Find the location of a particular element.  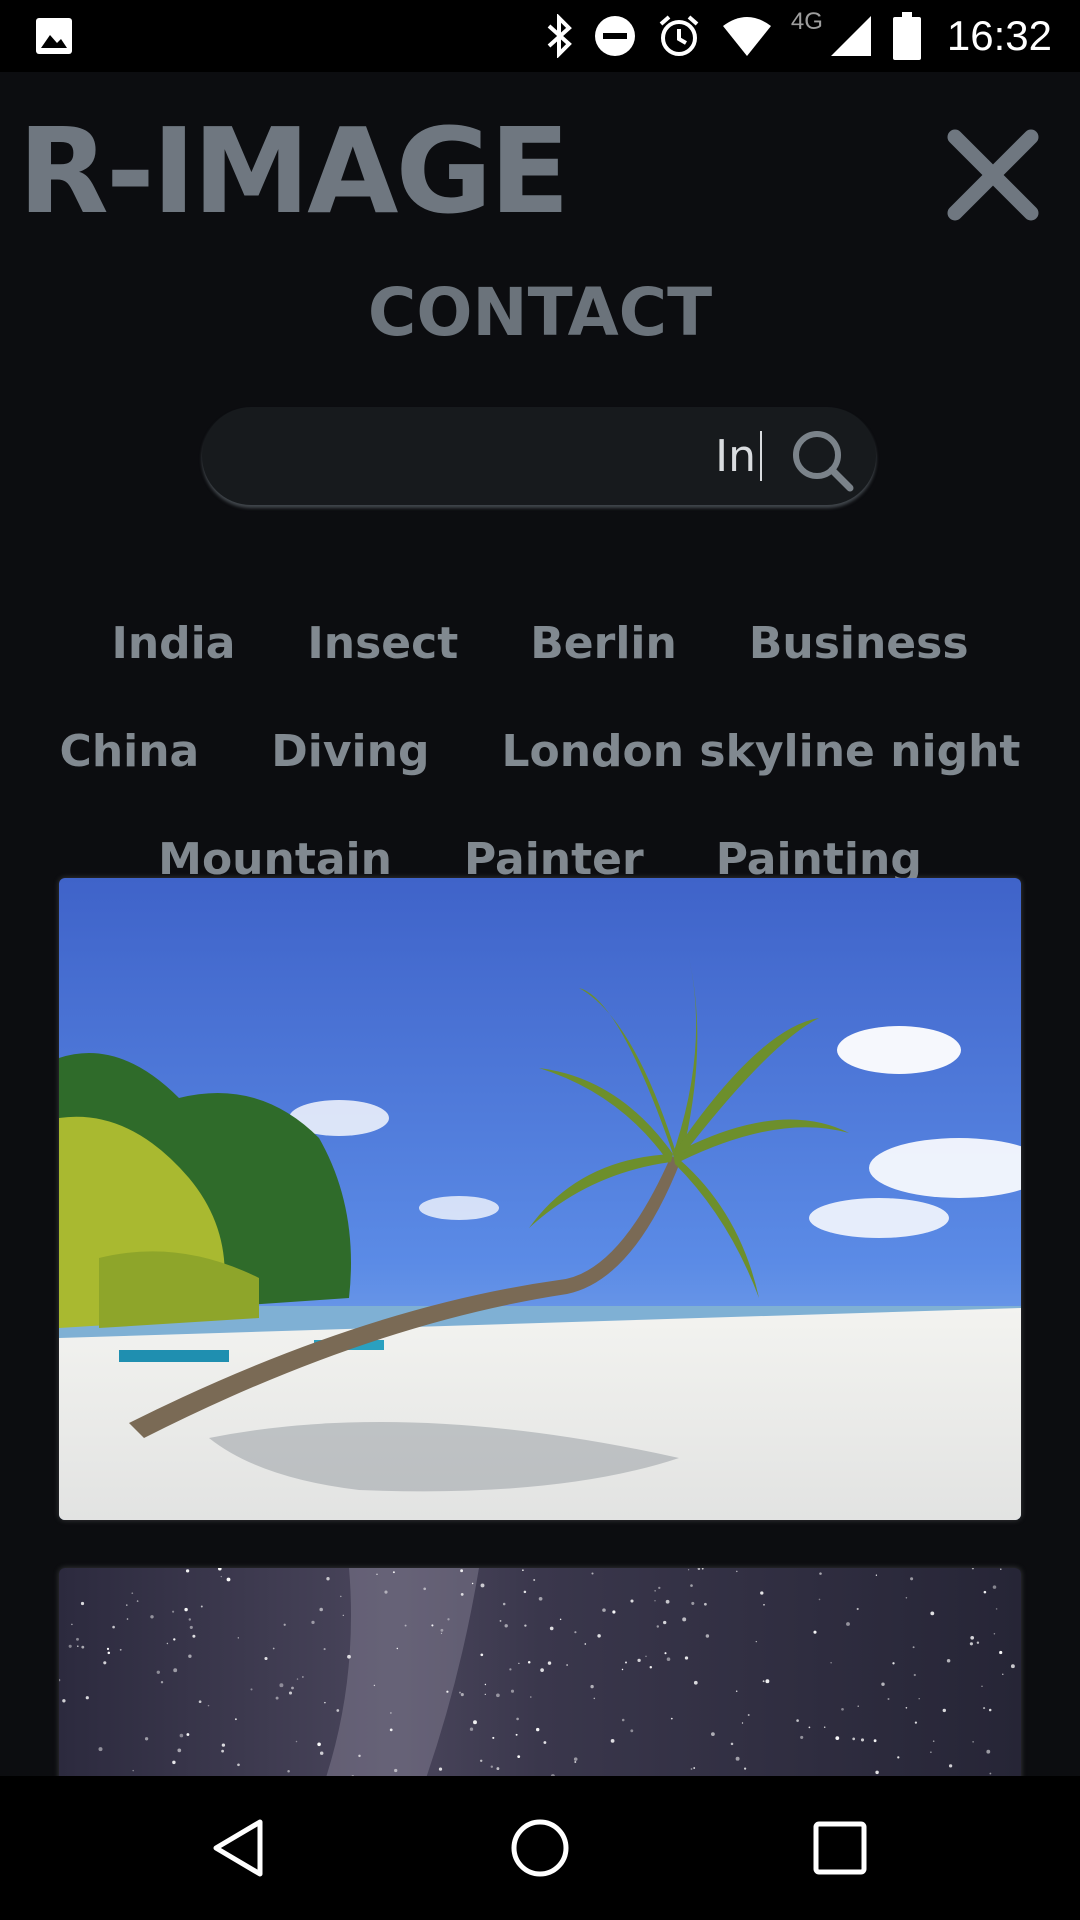

night-sky-photo is located at coordinates (540, 1672).